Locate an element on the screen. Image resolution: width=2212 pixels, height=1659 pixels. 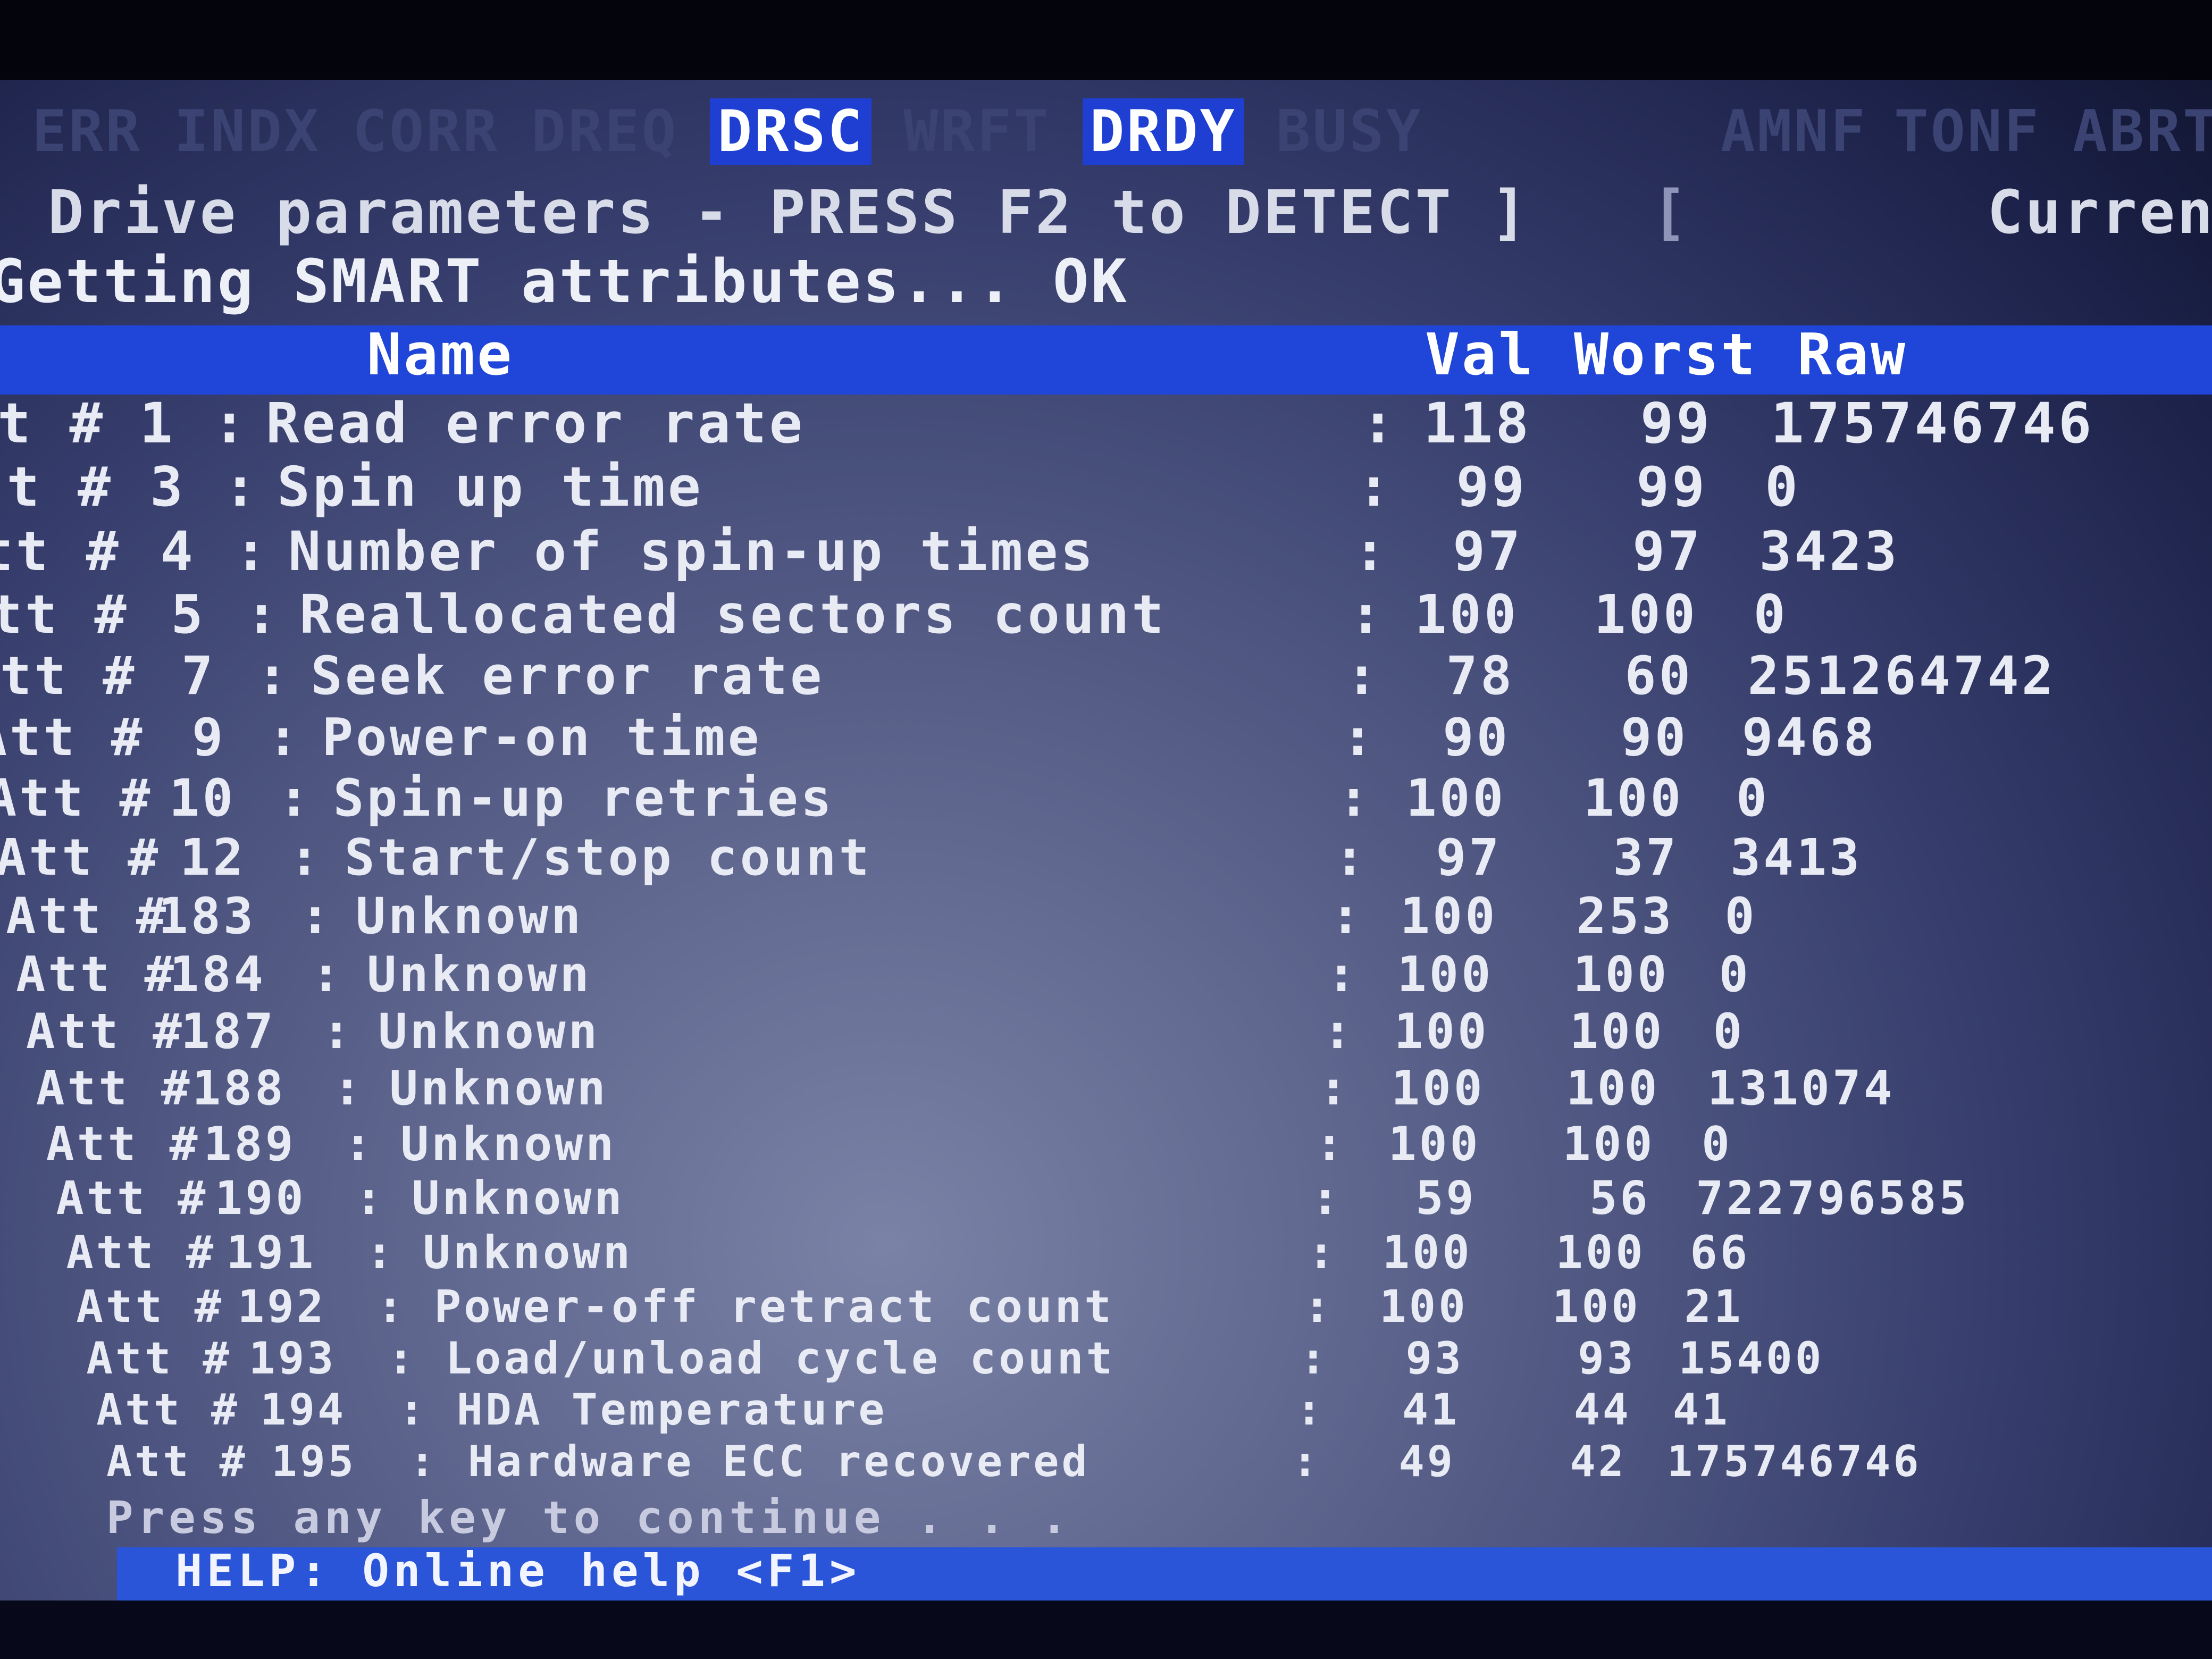
screen-top-bezel is located at coordinates (1106, 40).